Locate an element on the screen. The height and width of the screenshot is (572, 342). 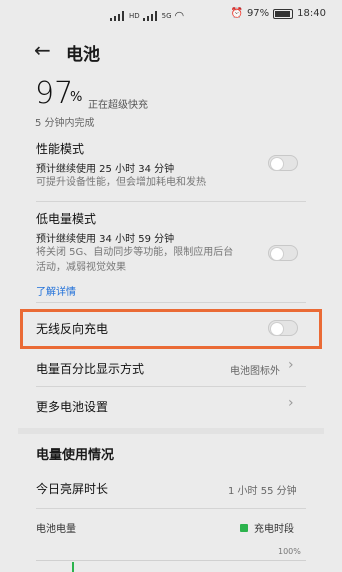
signal-label-5g: 5G is located at coordinates (166, 15).